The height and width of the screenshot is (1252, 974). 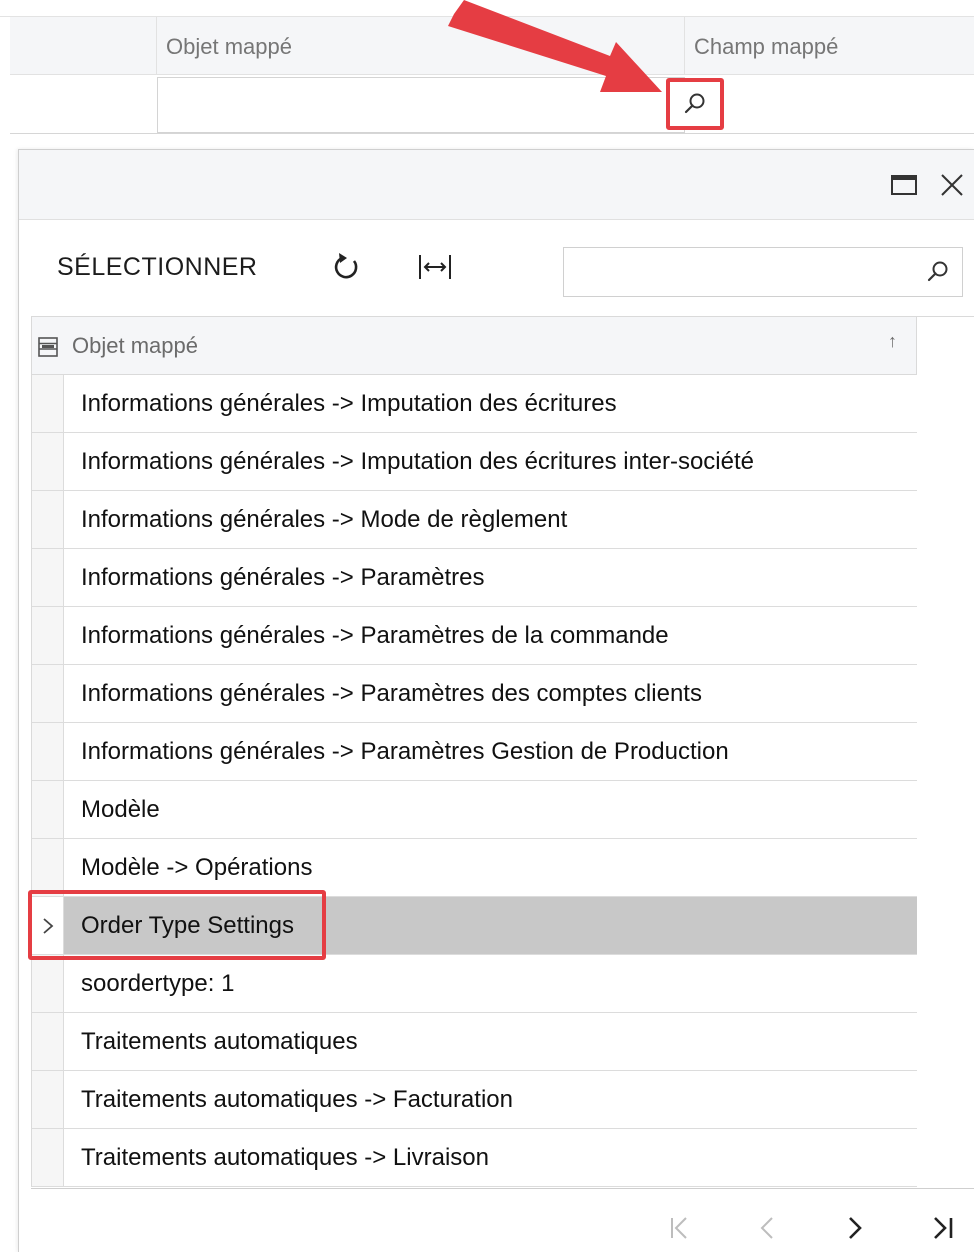 I want to click on close-icon, so click(x=952, y=185).